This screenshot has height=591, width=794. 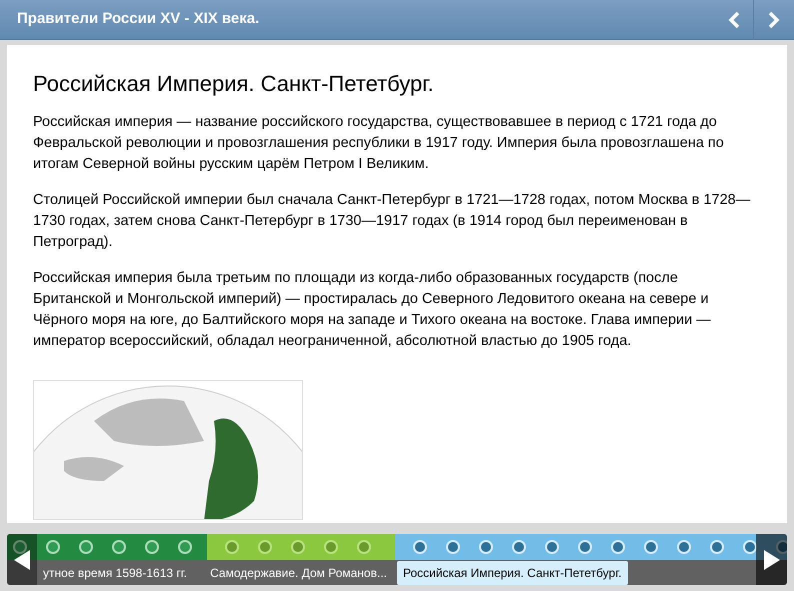 What do you see at coordinates (138, 19) in the screenshot?
I see `window-title: Правители России XV - XIX века.` at bounding box center [138, 19].